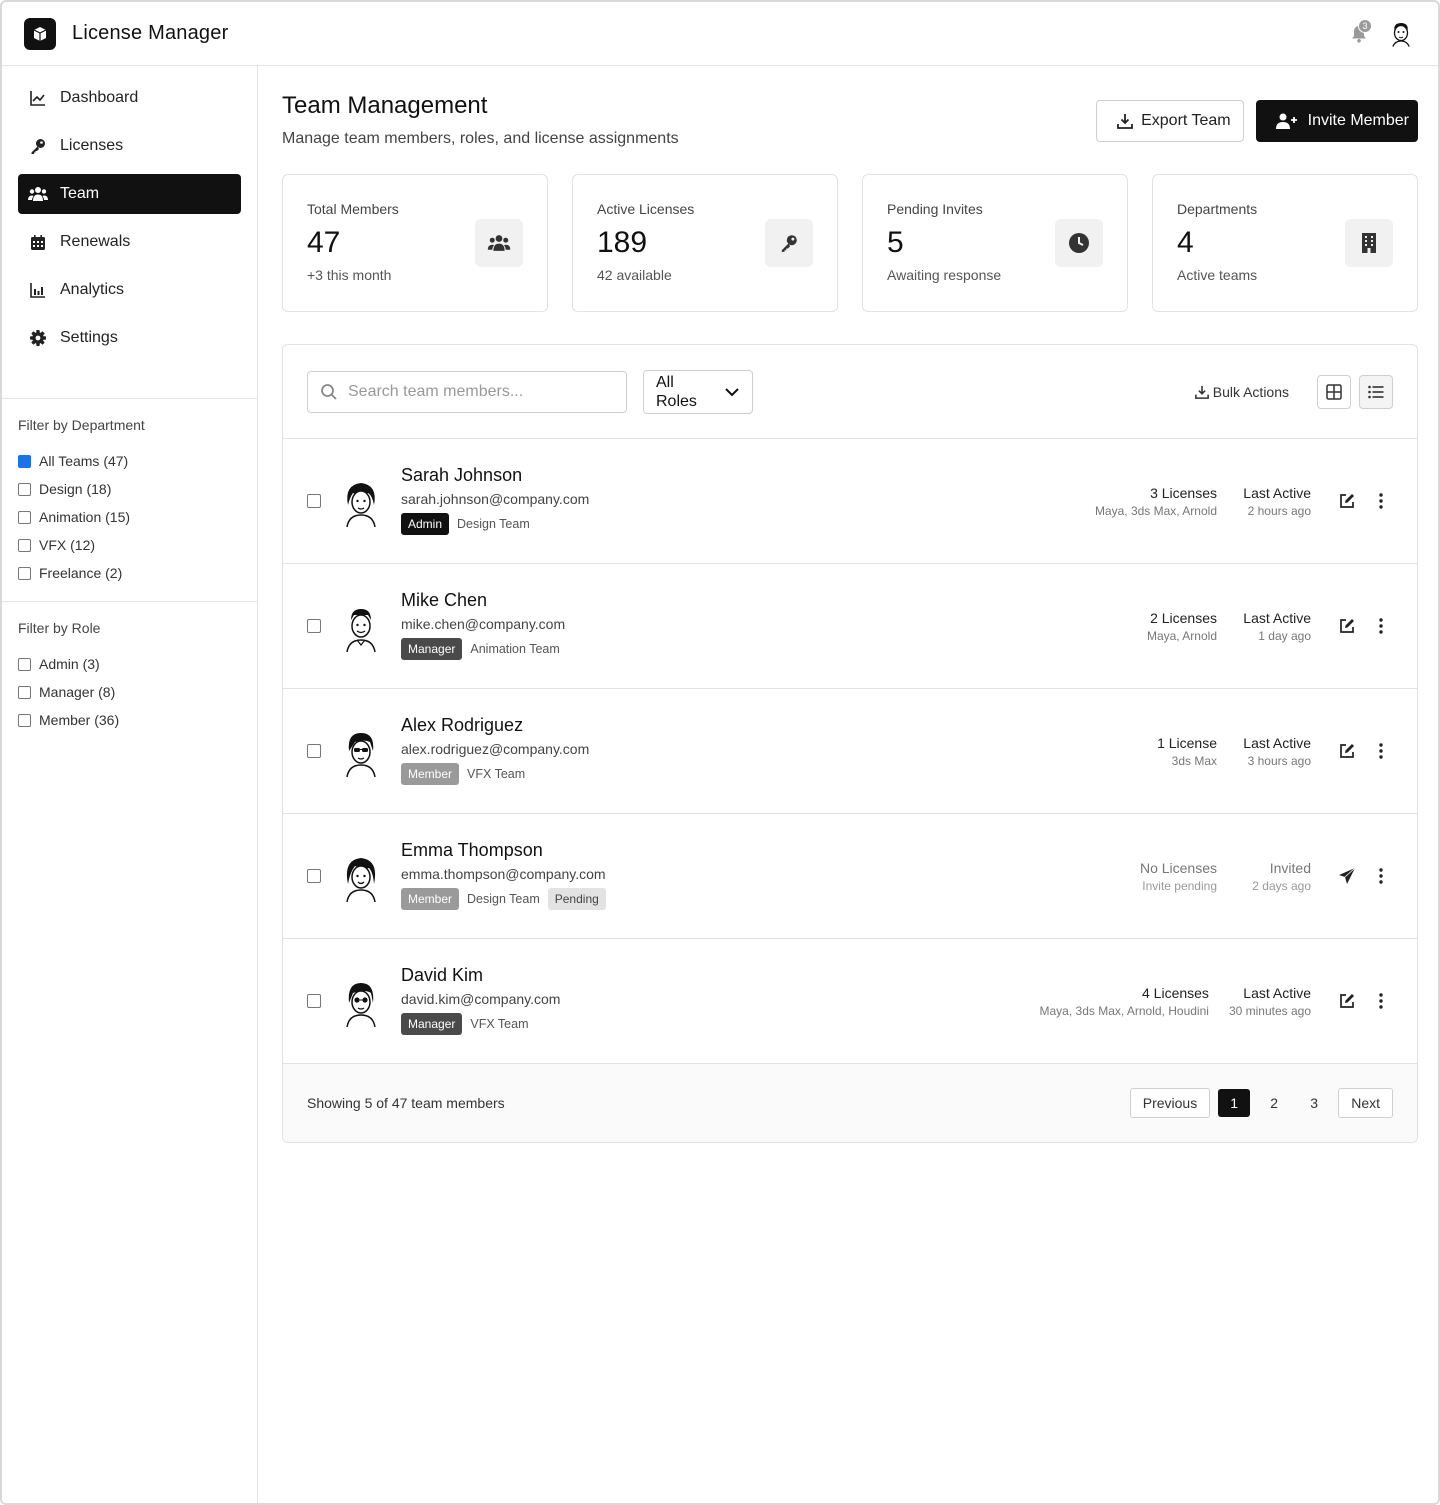 The height and width of the screenshot is (1505, 1440). Describe the element at coordinates (129, 720) in the screenshot. I see `filter-option-member: Member (36)` at that location.